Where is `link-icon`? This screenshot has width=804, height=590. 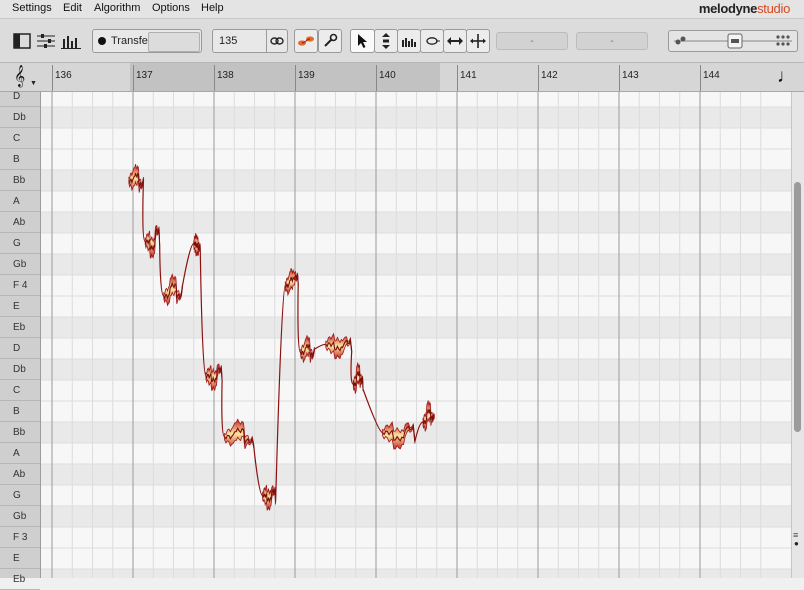 link-icon is located at coordinates (277, 41).